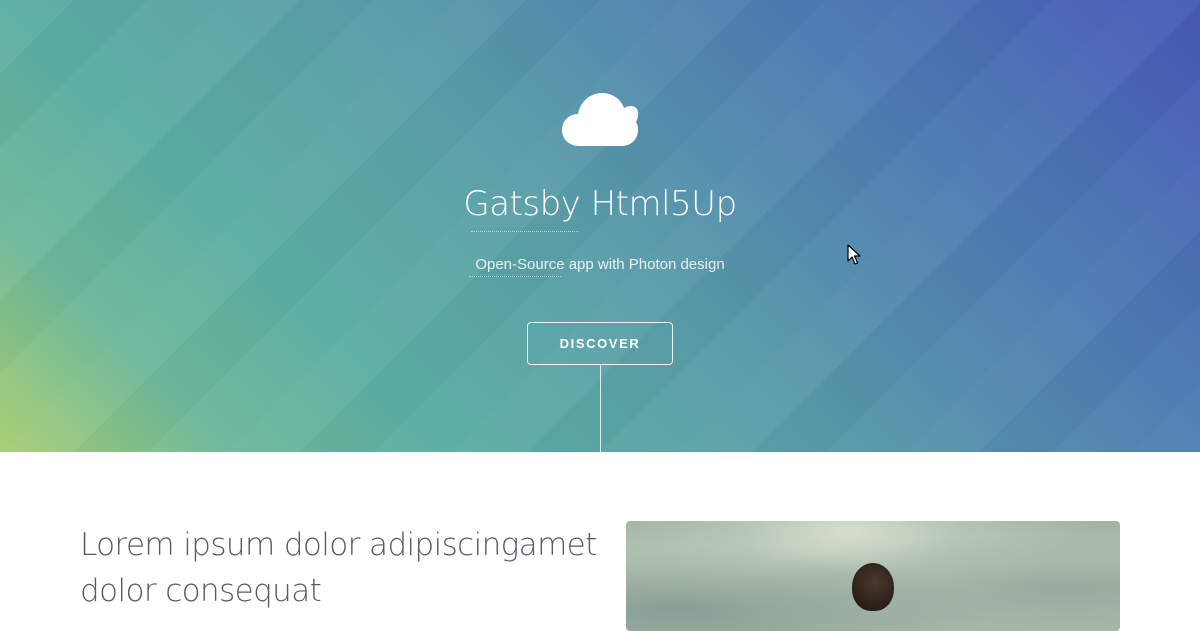 The height and width of the screenshot is (631, 1200). I want to click on cloud-icon, so click(600, 119).